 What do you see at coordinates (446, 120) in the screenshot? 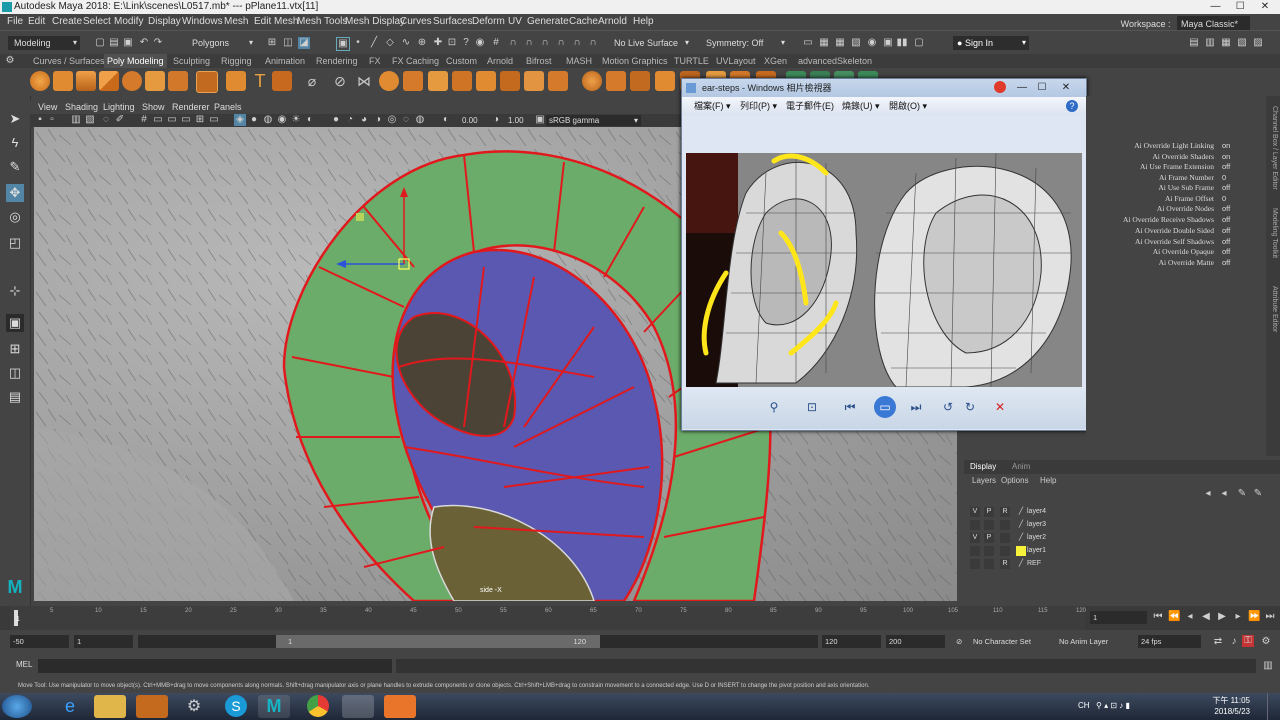
I see `exposure-icon: ◐` at bounding box center [446, 120].